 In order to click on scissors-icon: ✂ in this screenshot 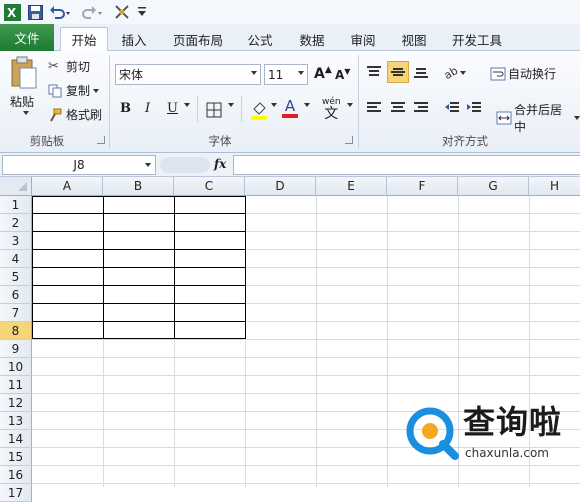, I will do `click(53, 66)`.